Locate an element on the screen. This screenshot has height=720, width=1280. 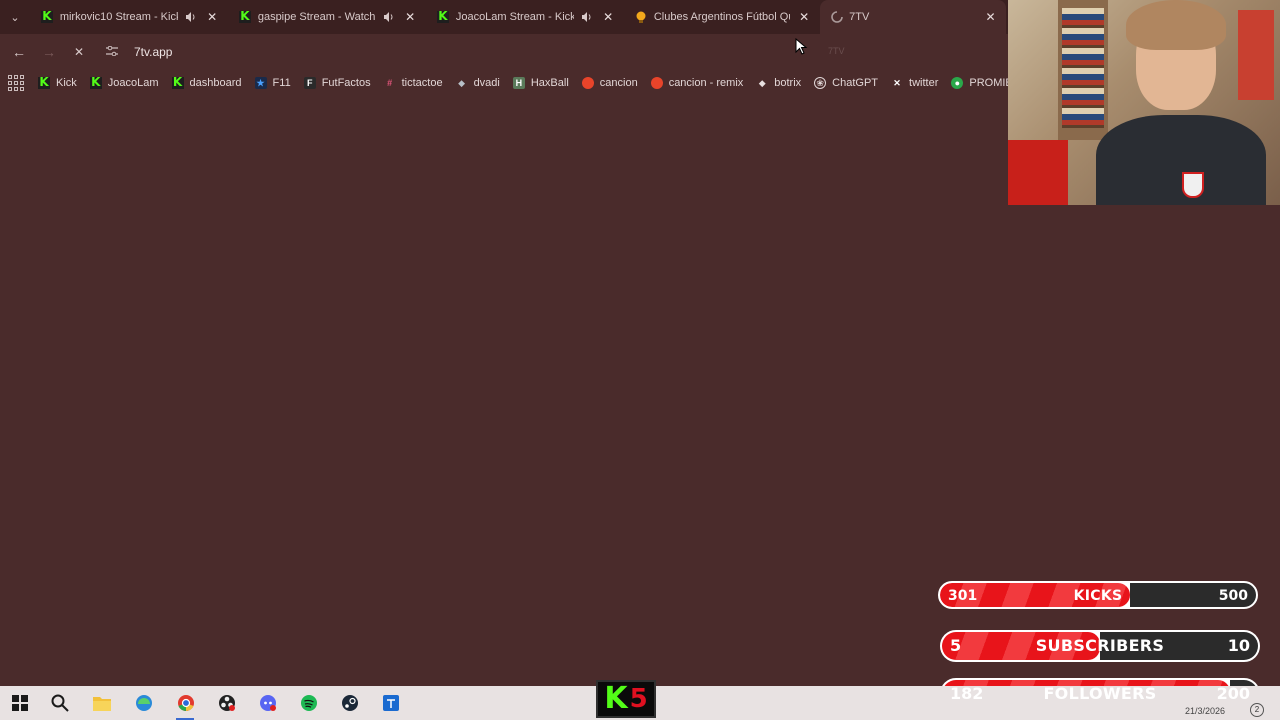
subscribers-goal-bar: 5 SUBSCRIBERS 10 is located at coordinates (1100, 646).